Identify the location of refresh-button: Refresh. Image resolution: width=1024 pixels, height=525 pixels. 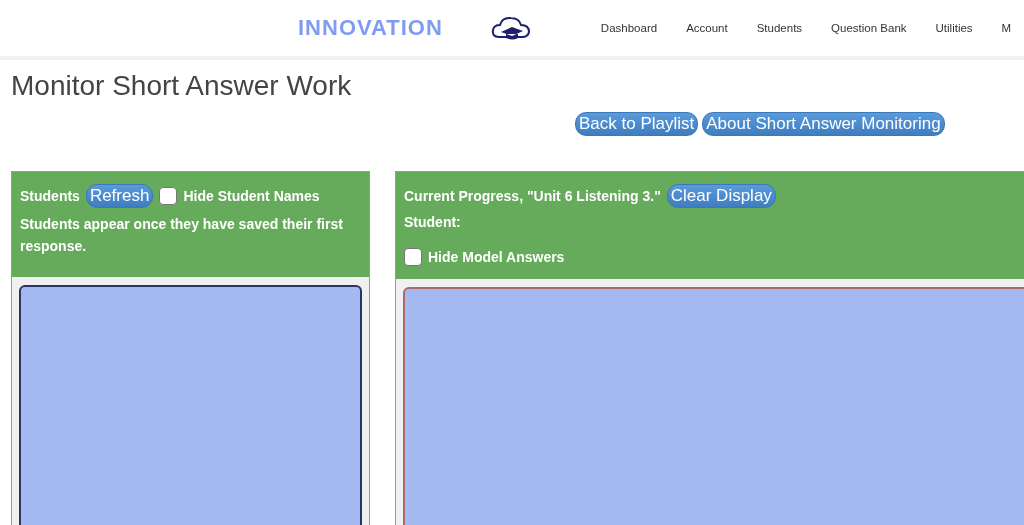
(119, 196).